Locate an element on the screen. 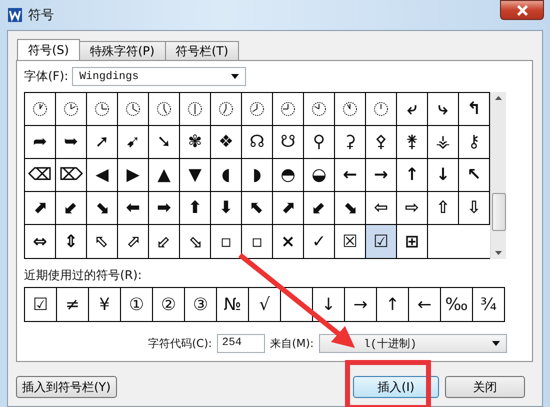  symbol-cell: ◖ is located at coordinates (226, 175).